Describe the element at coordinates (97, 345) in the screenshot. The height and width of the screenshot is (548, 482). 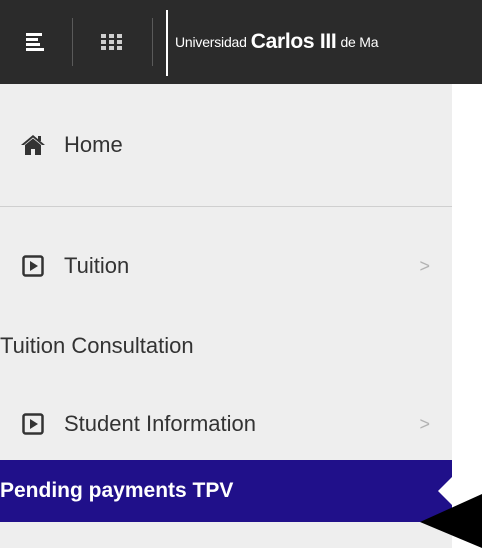
I see `sidebar-item-label: Tuition Consultation` at that location.